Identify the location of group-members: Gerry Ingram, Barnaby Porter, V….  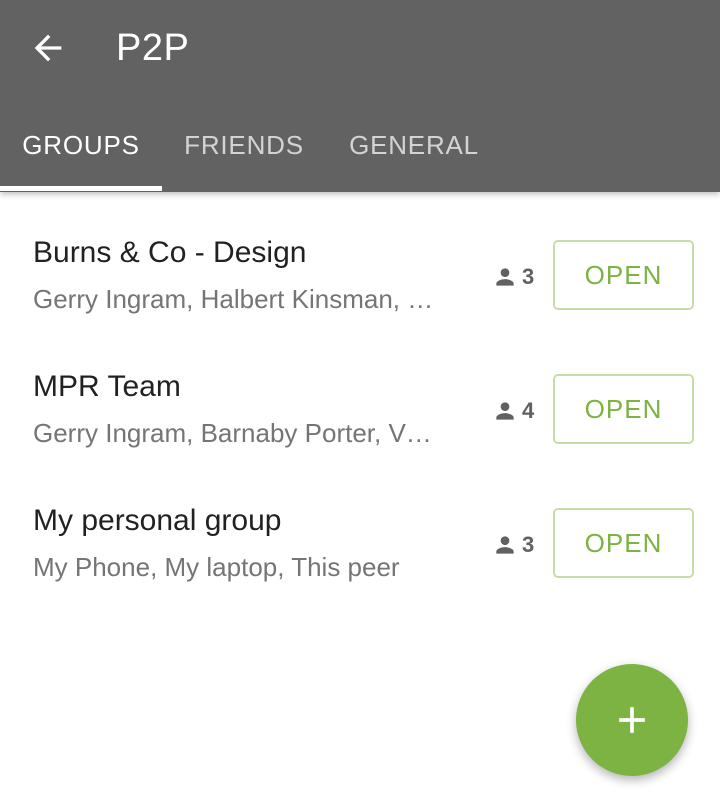
(232, 433).